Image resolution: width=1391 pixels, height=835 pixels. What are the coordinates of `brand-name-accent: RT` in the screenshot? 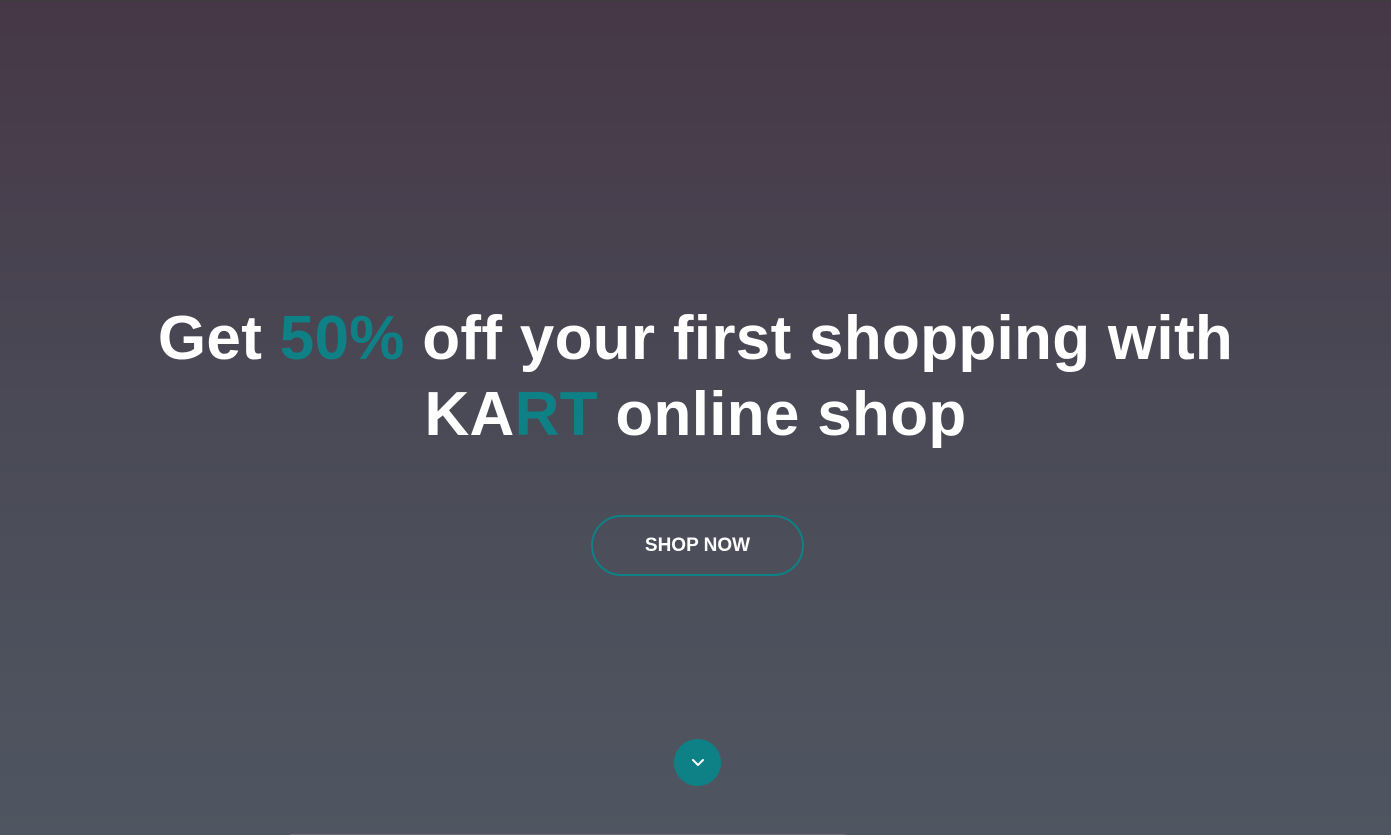 It's located at (556, 414).